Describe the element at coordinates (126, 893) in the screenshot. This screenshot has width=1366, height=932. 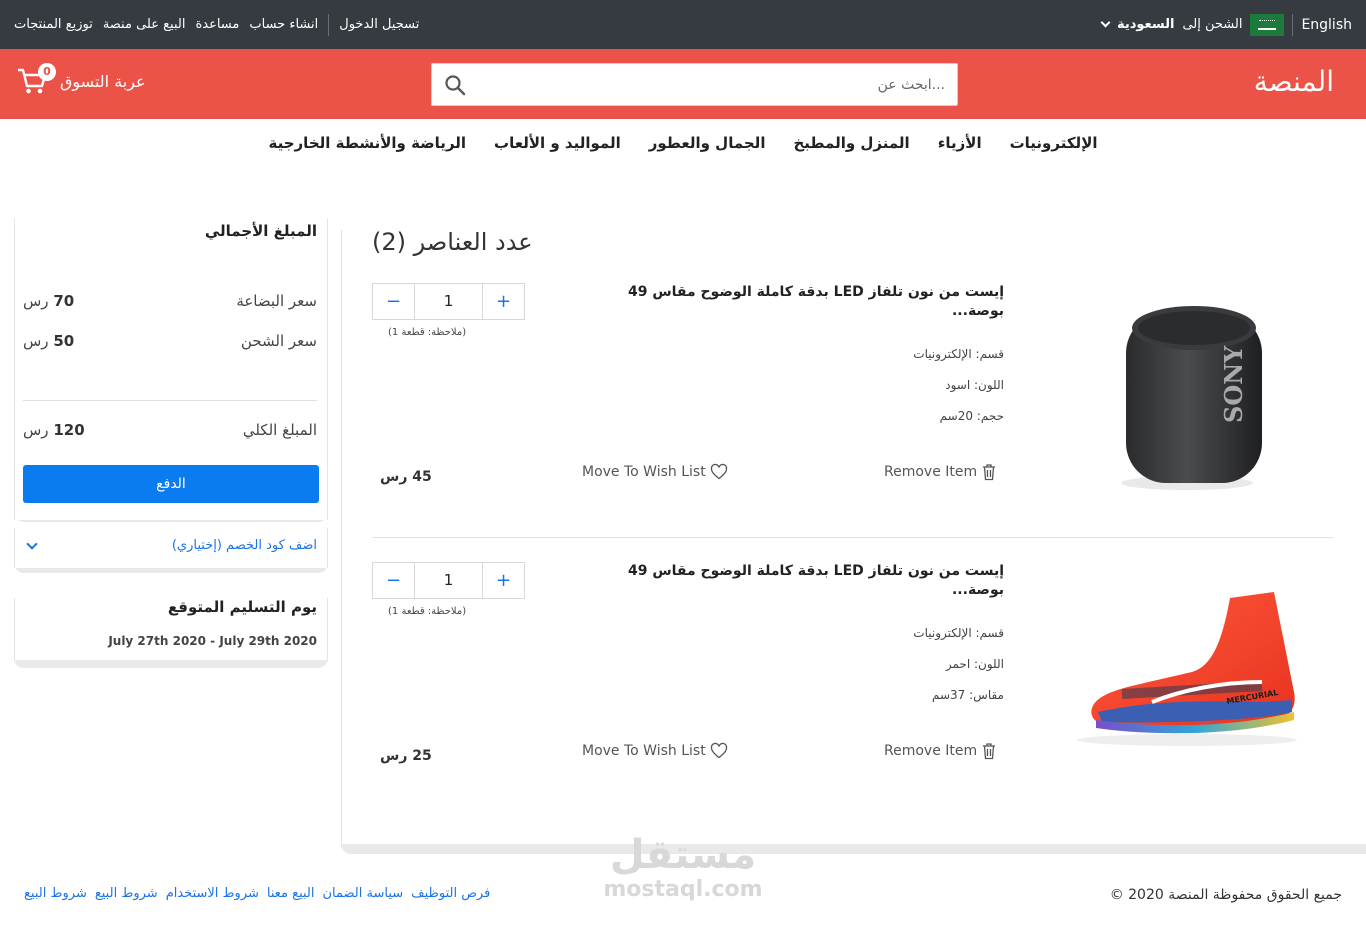
I see `footer-link-terms-of-sale: شروط البيع` at that location.